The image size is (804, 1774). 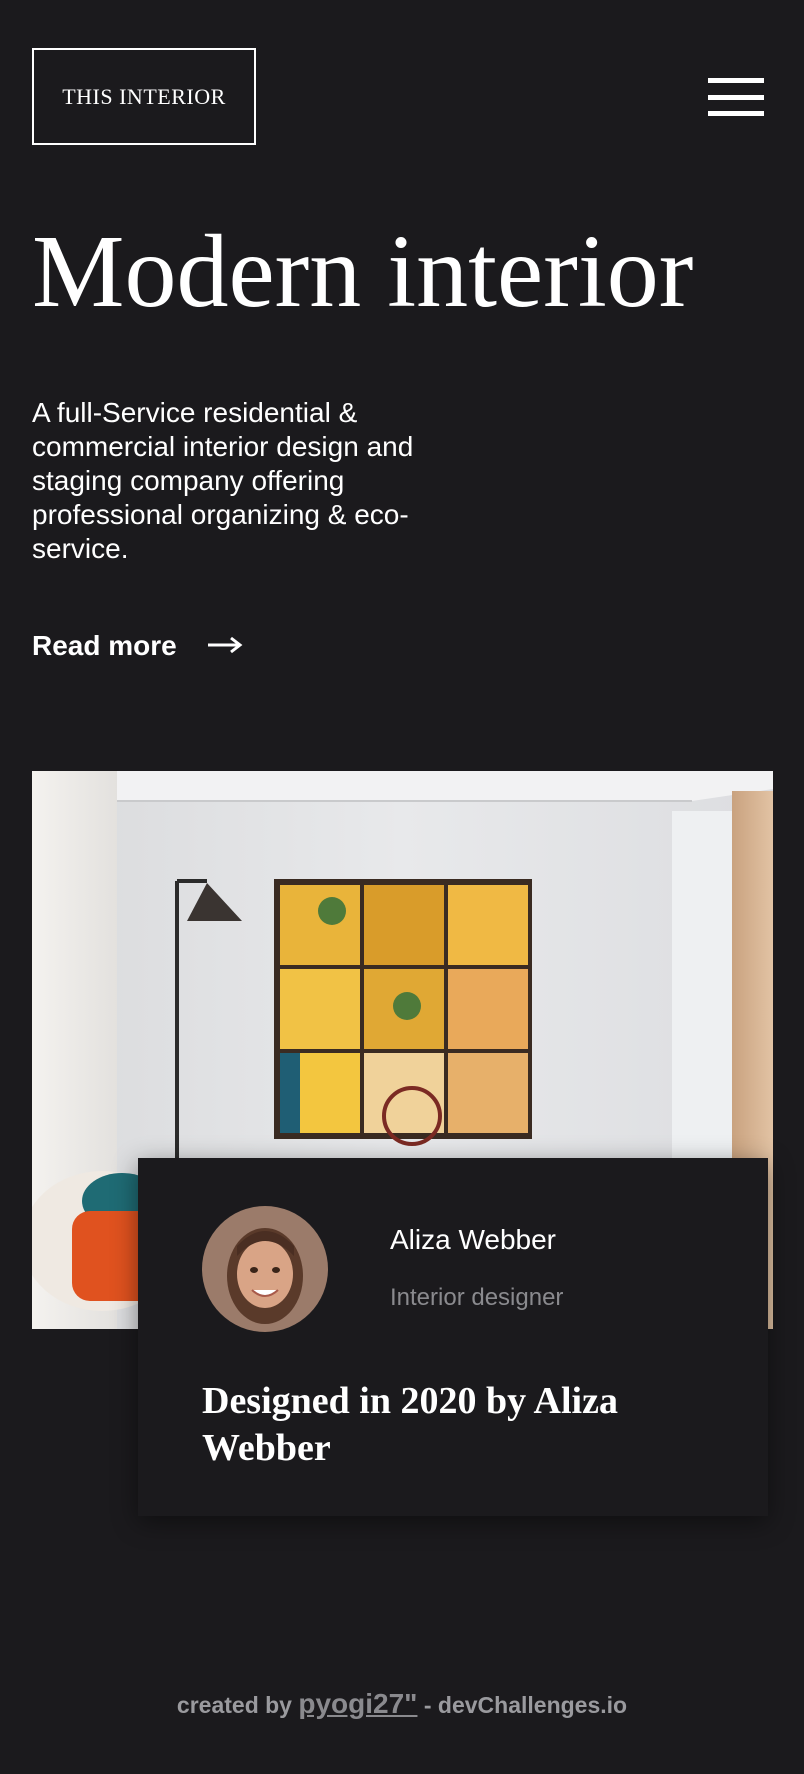 I want to click on menu-line-middle, so click(x=736, y=97).